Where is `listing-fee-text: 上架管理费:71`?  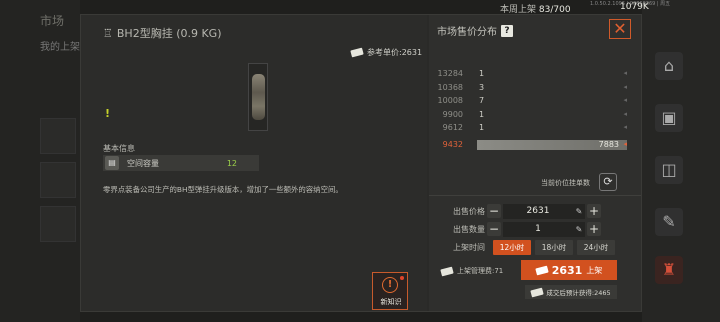
listing-fee-text: 上架管理费:71 is located at coordinates (480, 271).